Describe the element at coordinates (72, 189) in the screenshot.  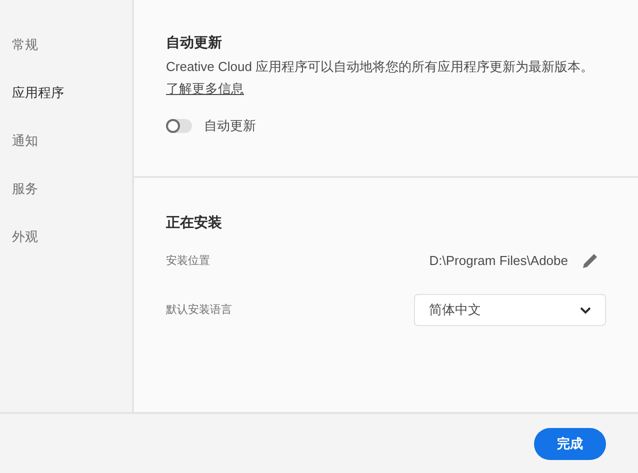
I see `sidebar-item: 服务` at that location.